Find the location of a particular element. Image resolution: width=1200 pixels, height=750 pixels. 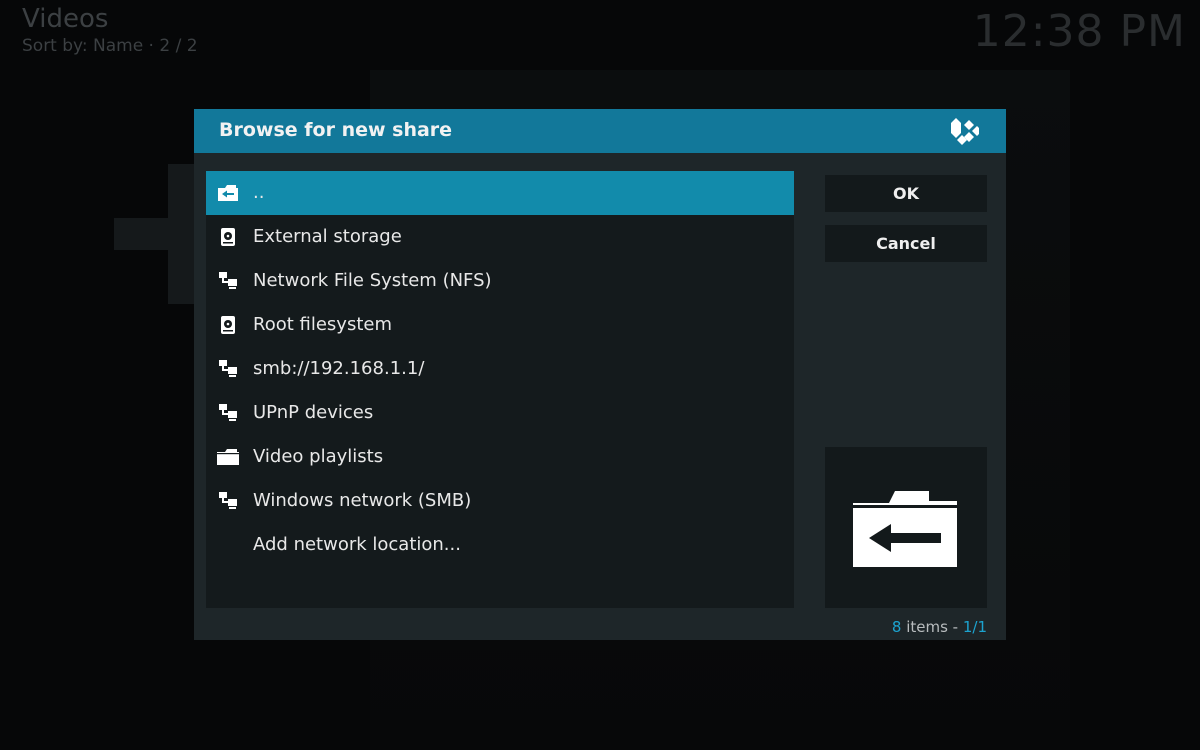

list-item-label: UPnP devices is located at coordinates (313, 412).